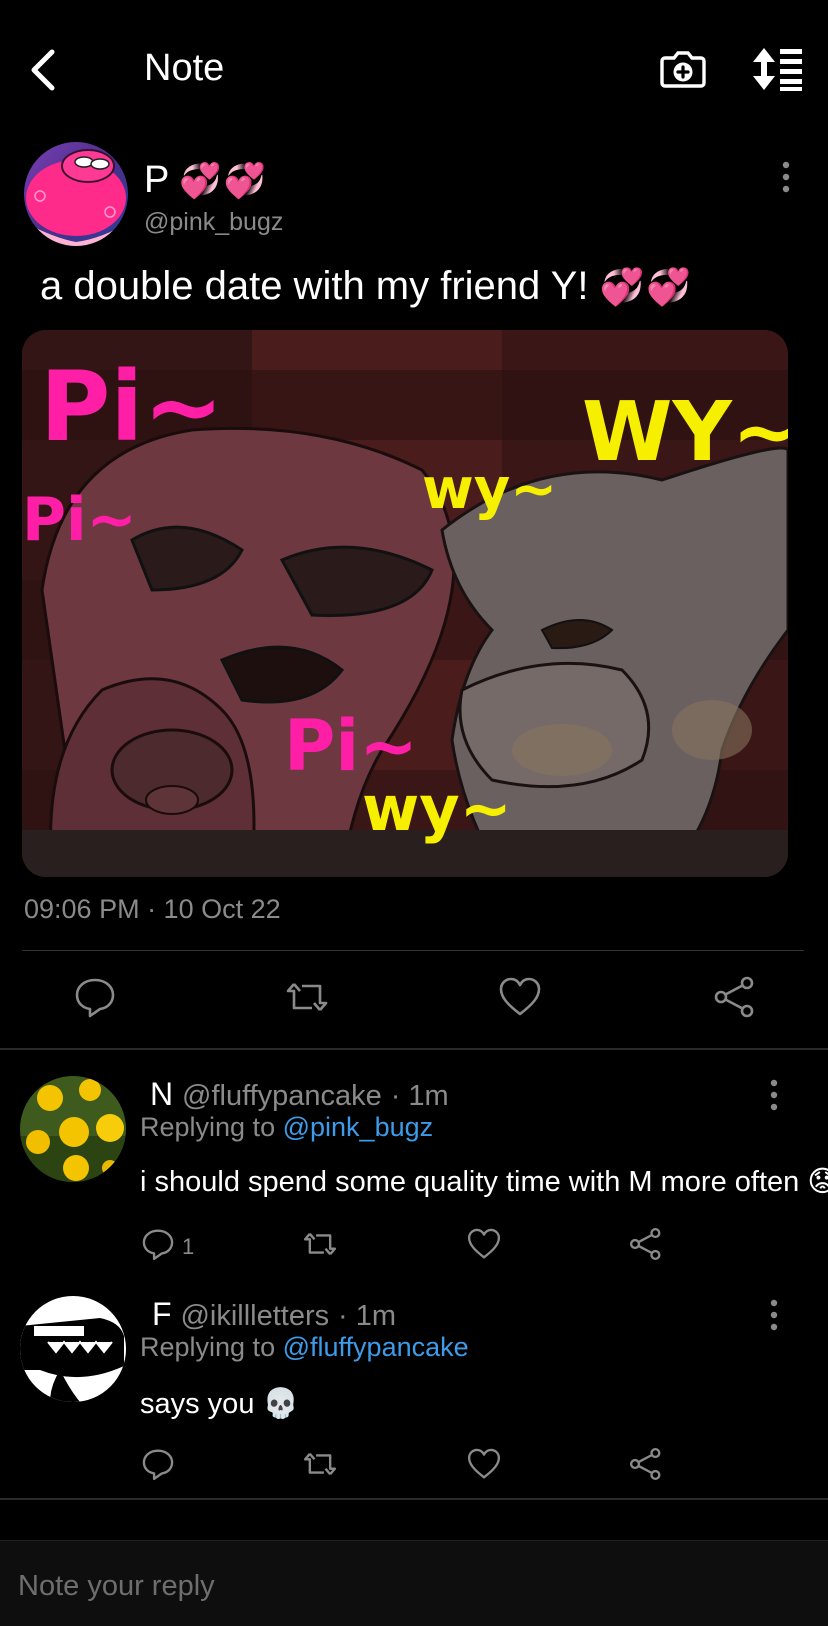 This screenshot has width=828, height=1626. What do you see at coordinates (646, 286) in the screenshot?
I see `note-emoji: 💞💞` at bounding box center [646, 286].